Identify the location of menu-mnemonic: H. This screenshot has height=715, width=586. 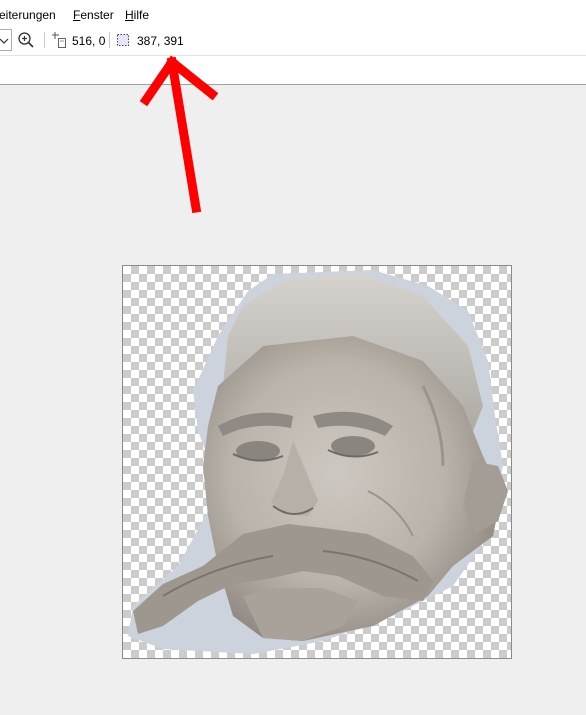
(129, 15).